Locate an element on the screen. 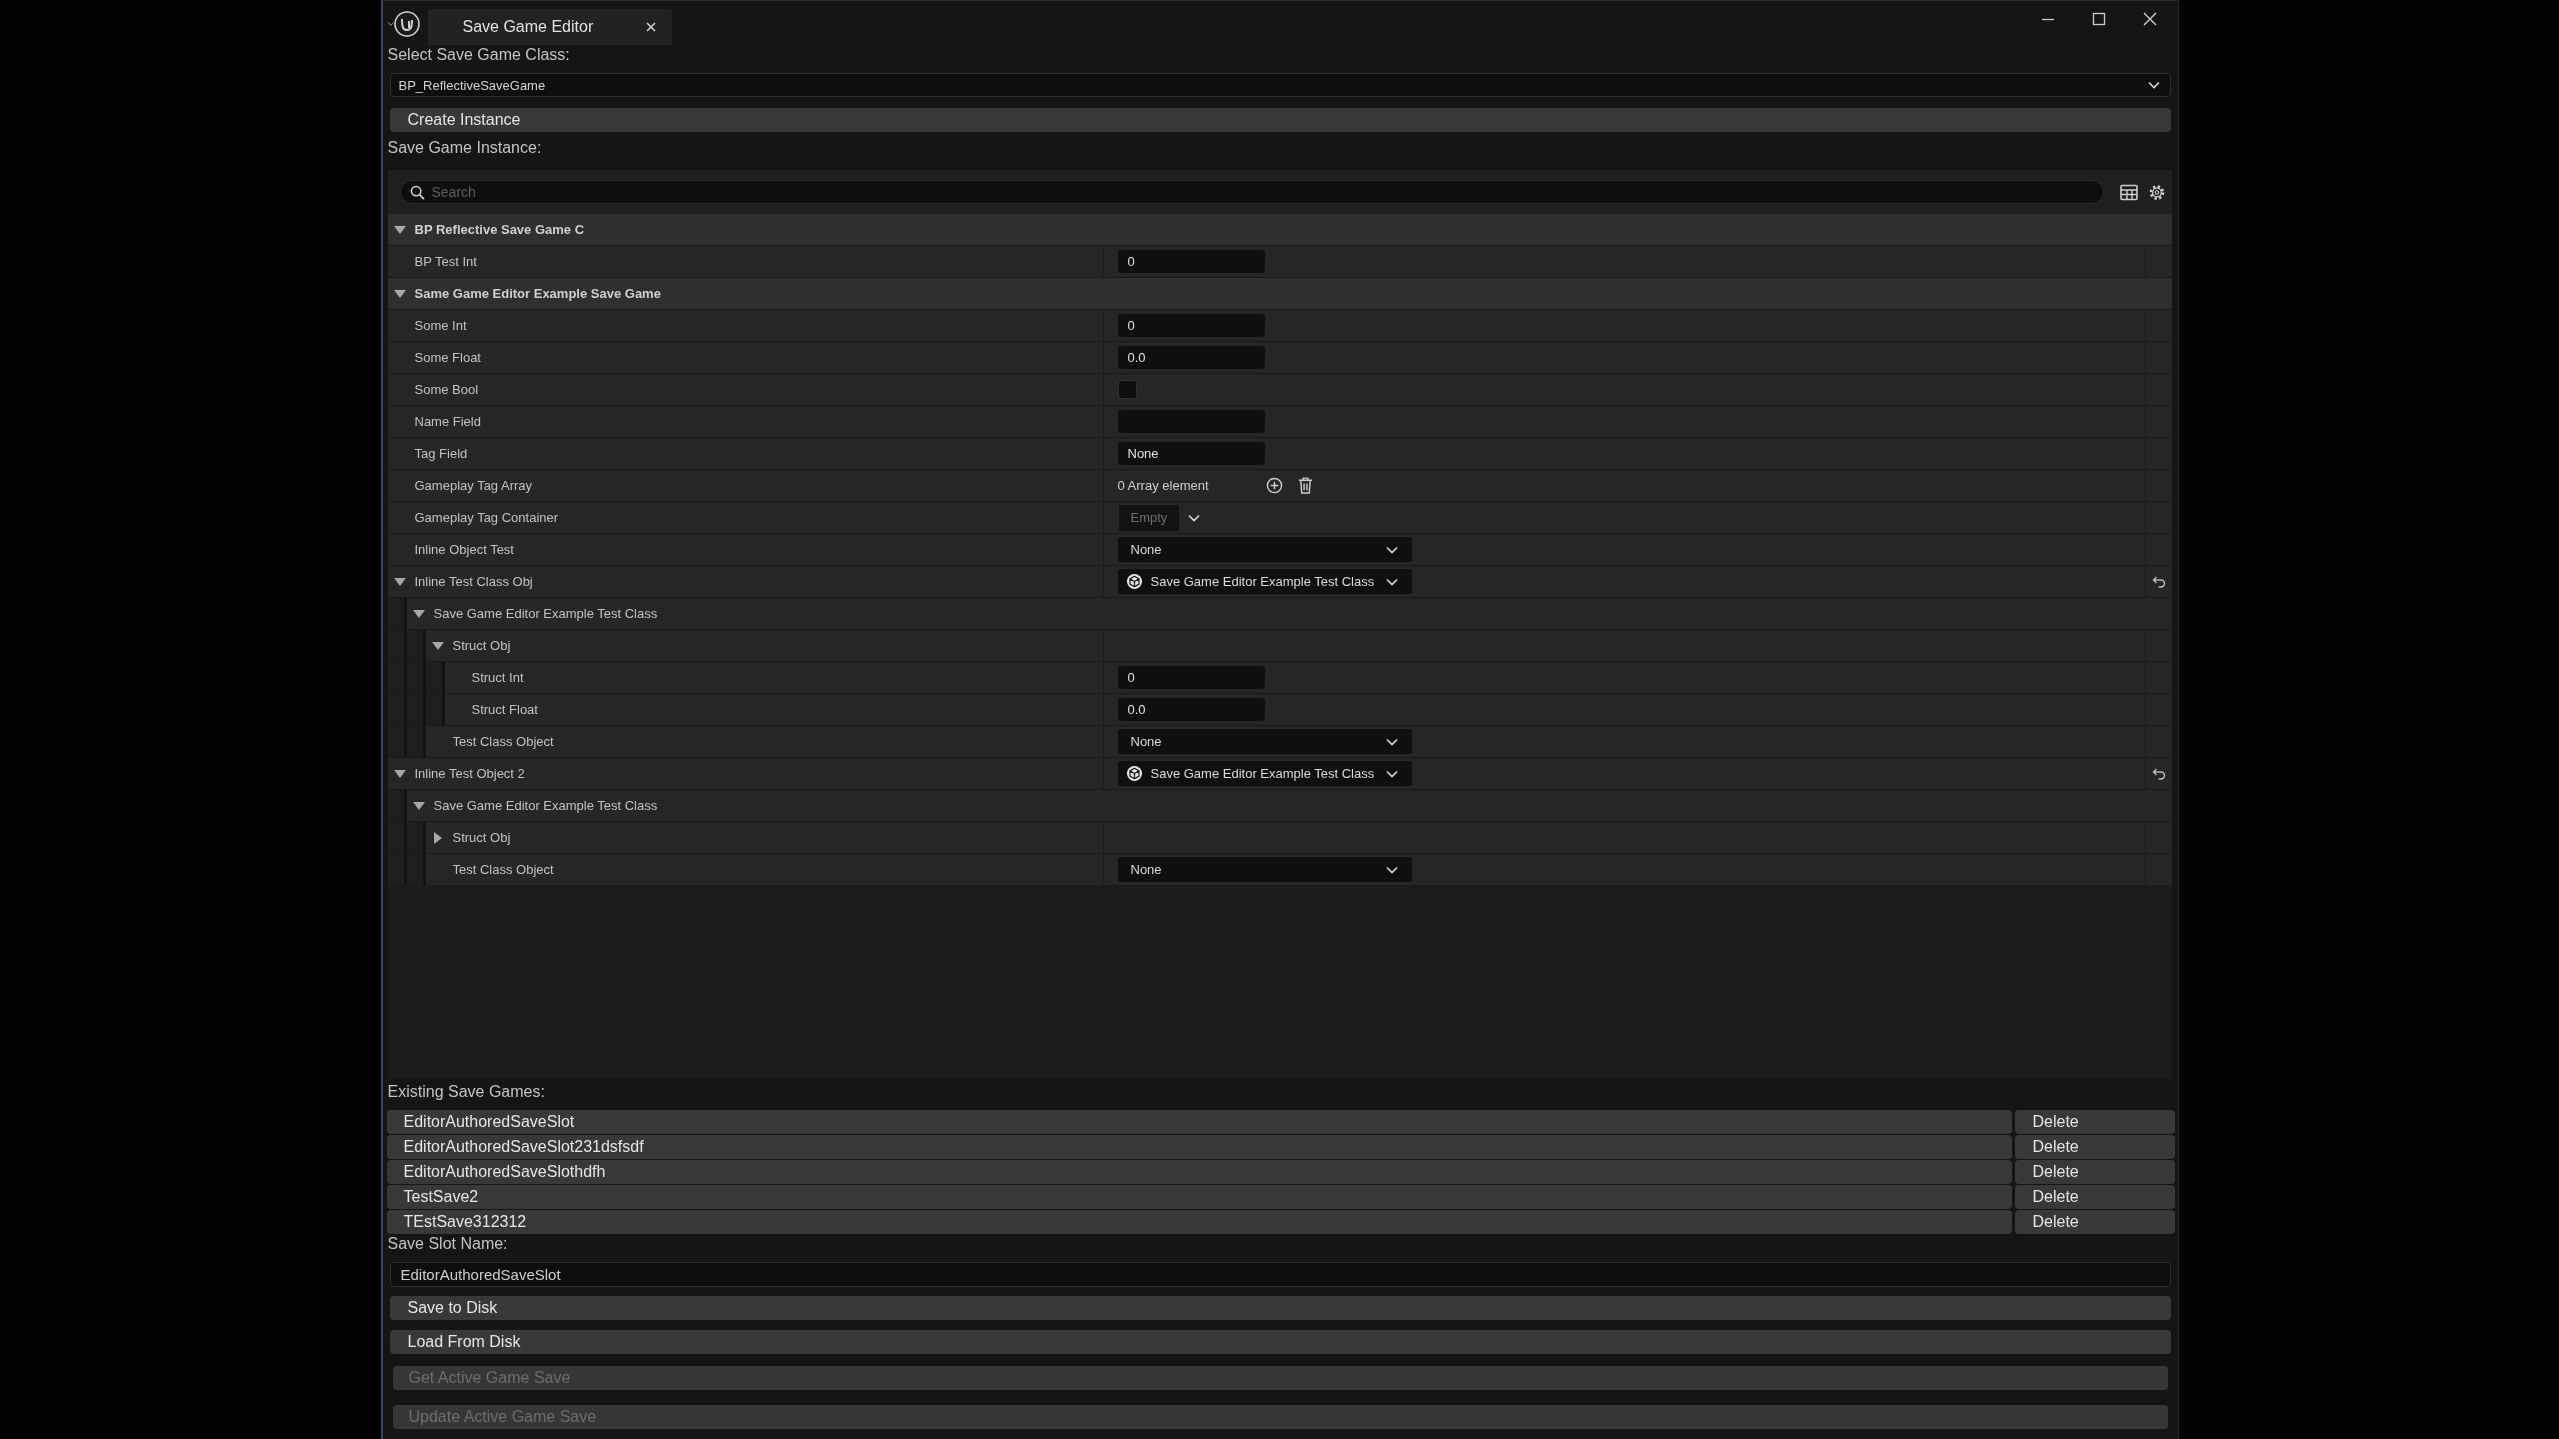  section-label: Existing Save Games: is located at coordinates (466, 1092).